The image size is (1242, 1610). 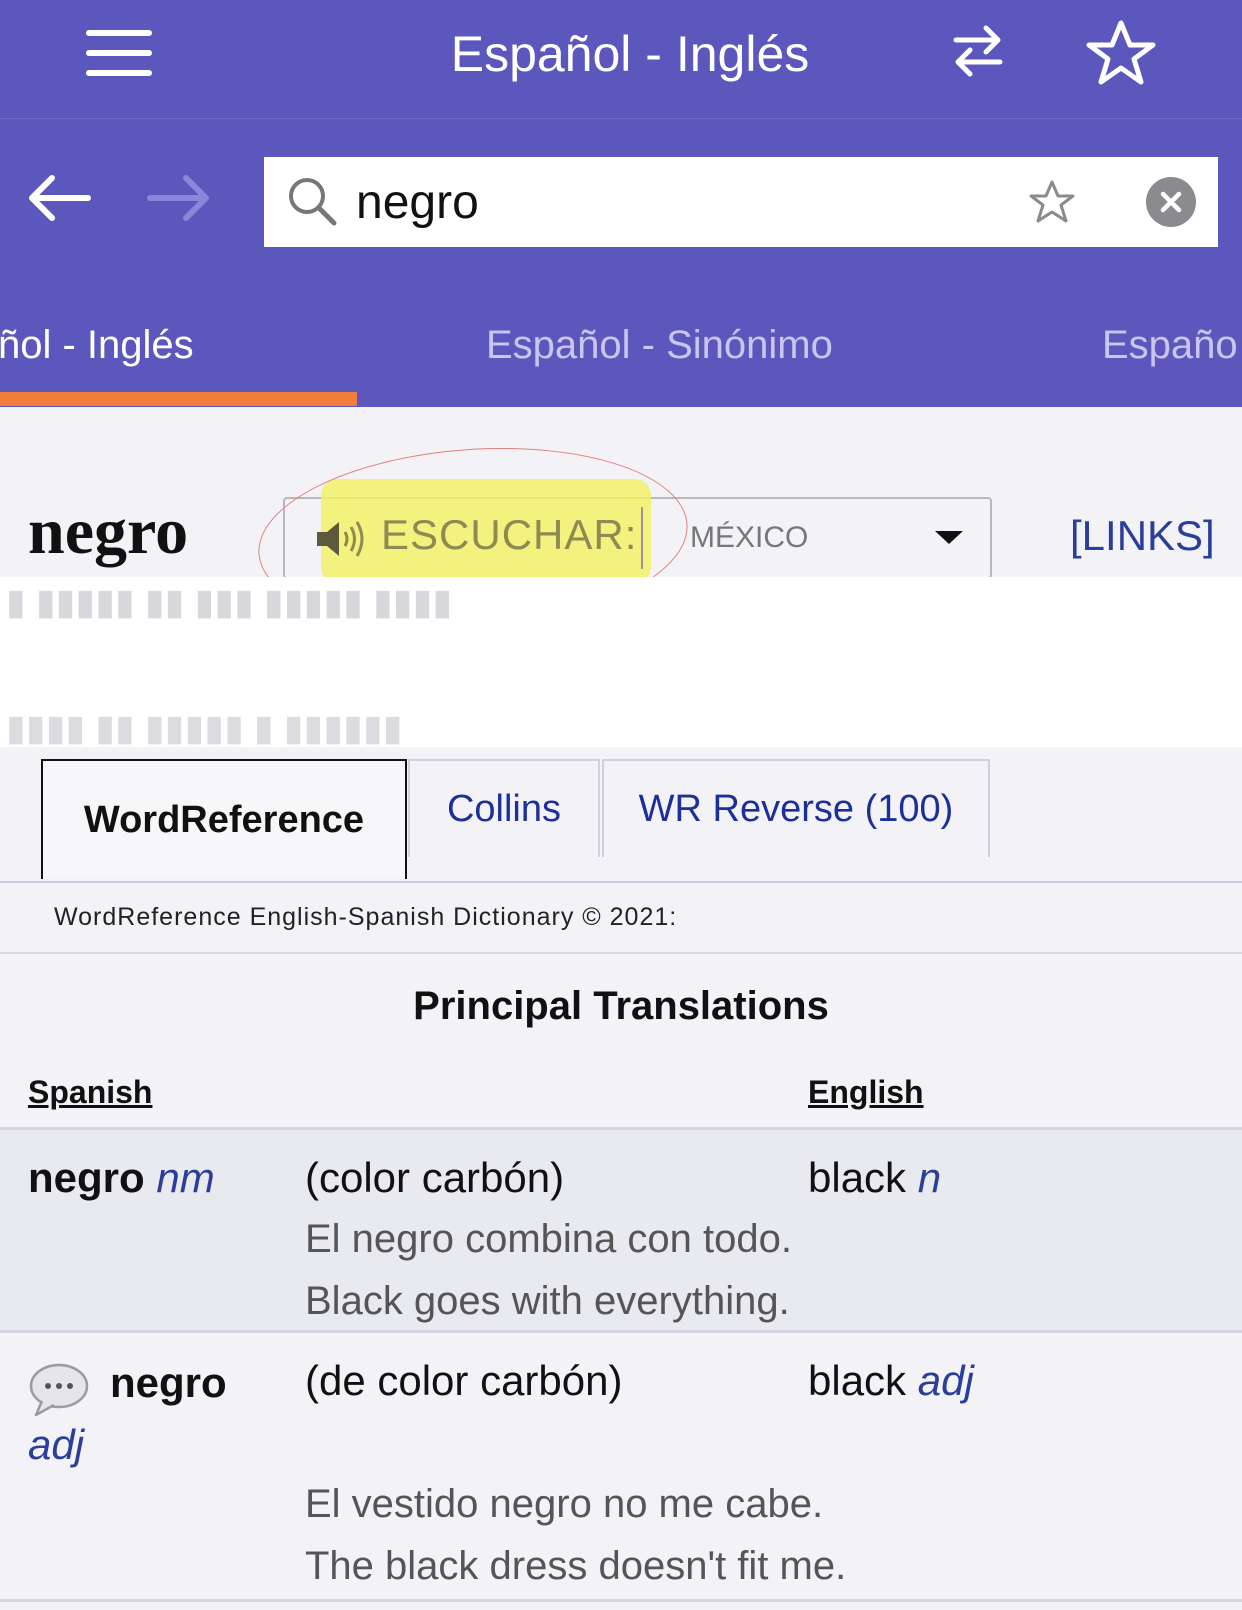 What do you see at coordinates (1121, 53) in the screenshot?
I see `star-icon` at bounding box center [1121, 53].